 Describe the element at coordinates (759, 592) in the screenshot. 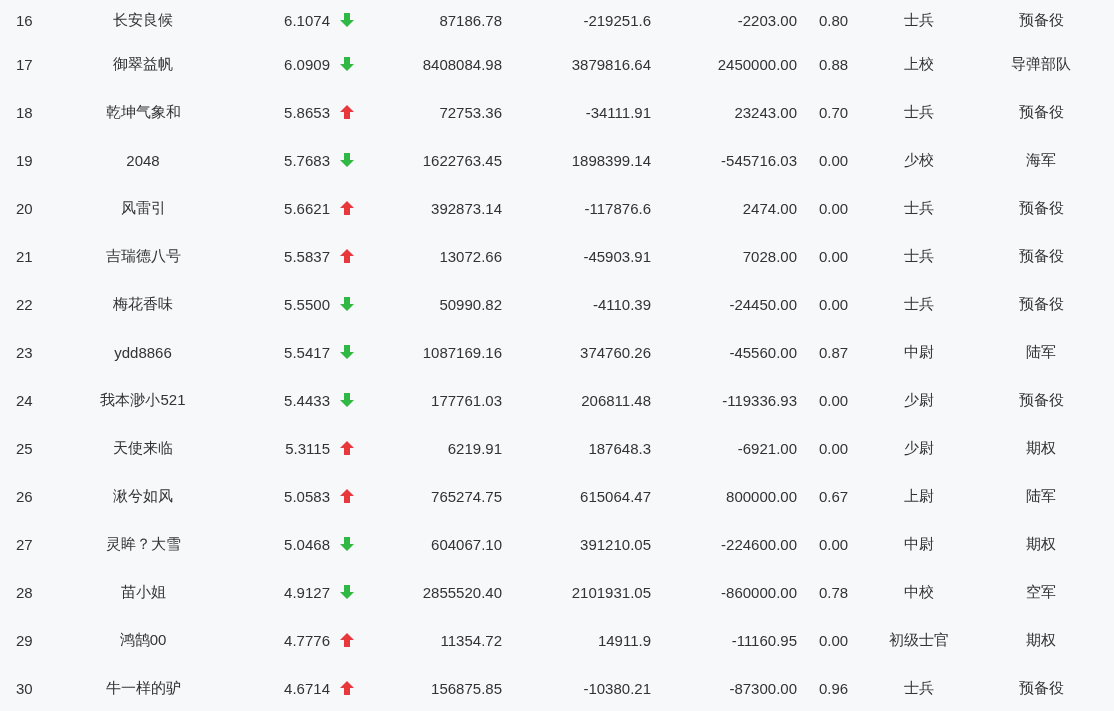

I see `table-cell: -860000.00` at that location.